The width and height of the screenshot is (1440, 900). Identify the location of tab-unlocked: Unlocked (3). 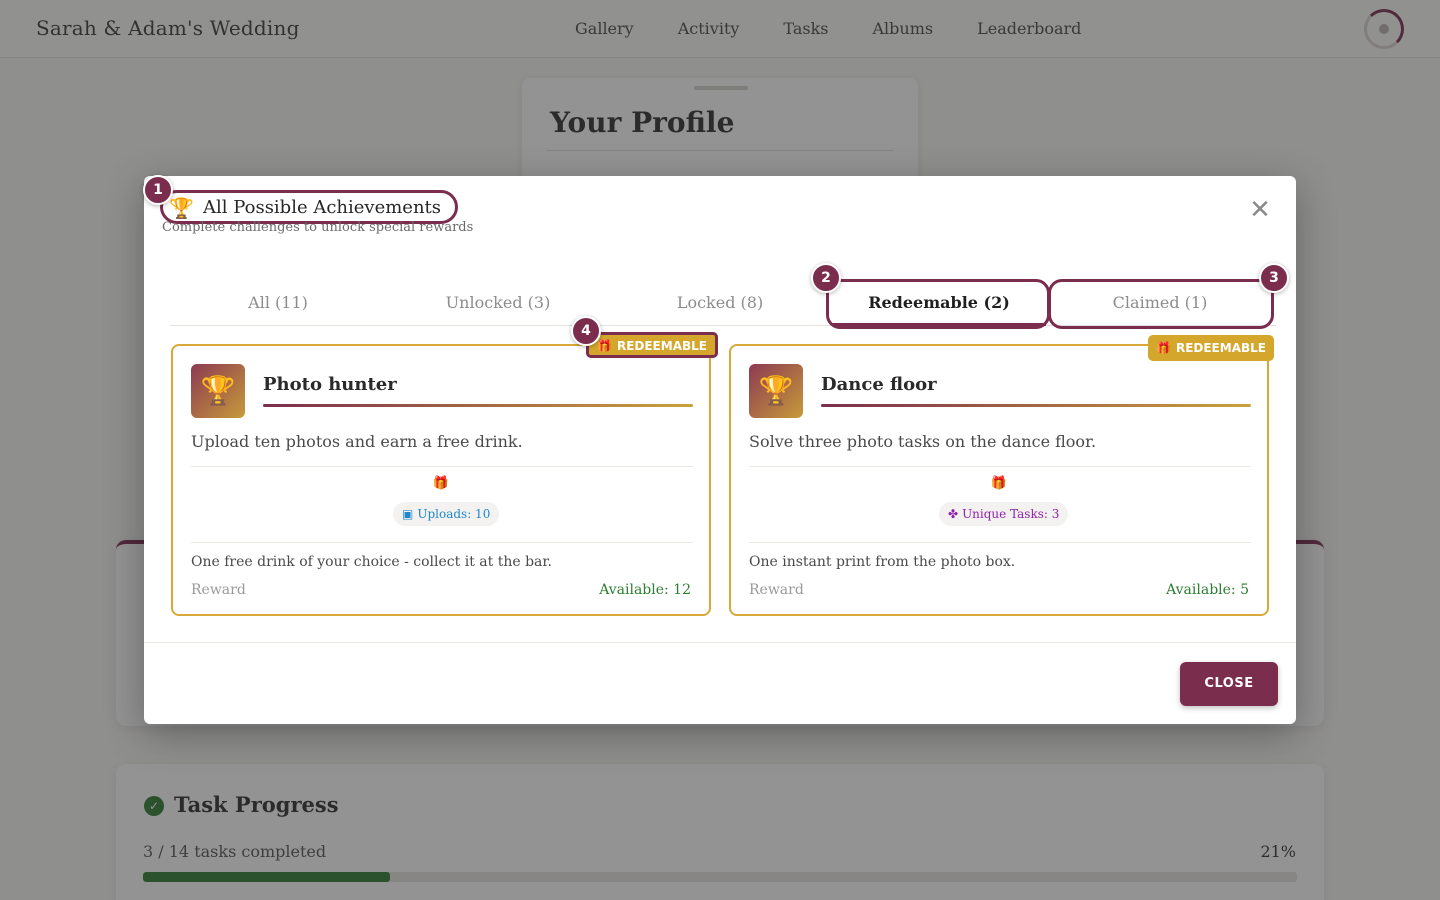
(498, 303).